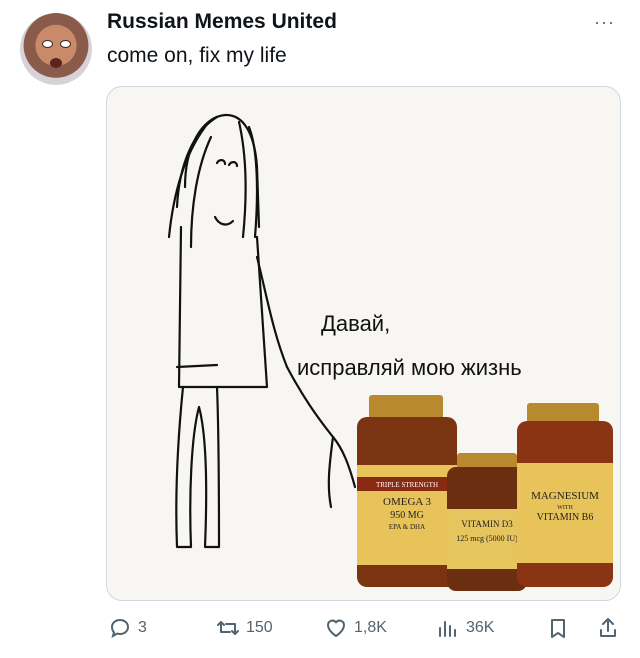 The width and height of the screenshot is (640, 658). What do you see at coordinates (565, 517) in the screenshot?
I see `magnesium-label-line3: VITAMIN B6` at bounding box center [565, 517].